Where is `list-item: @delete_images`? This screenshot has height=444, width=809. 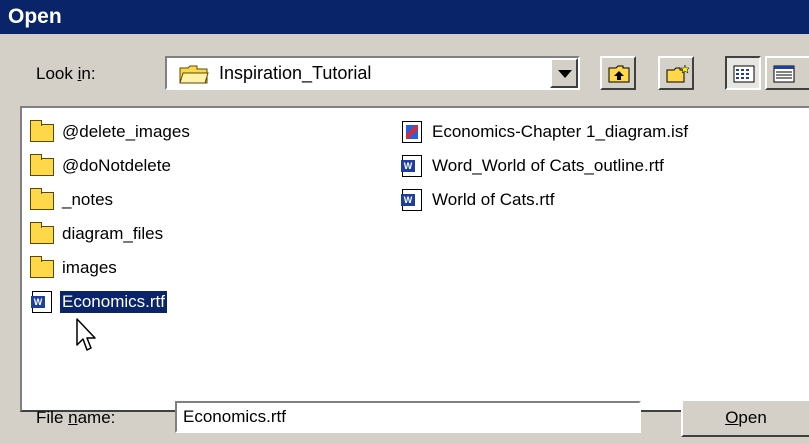
list-item: @delete_images is located at coordinates (111, 132).